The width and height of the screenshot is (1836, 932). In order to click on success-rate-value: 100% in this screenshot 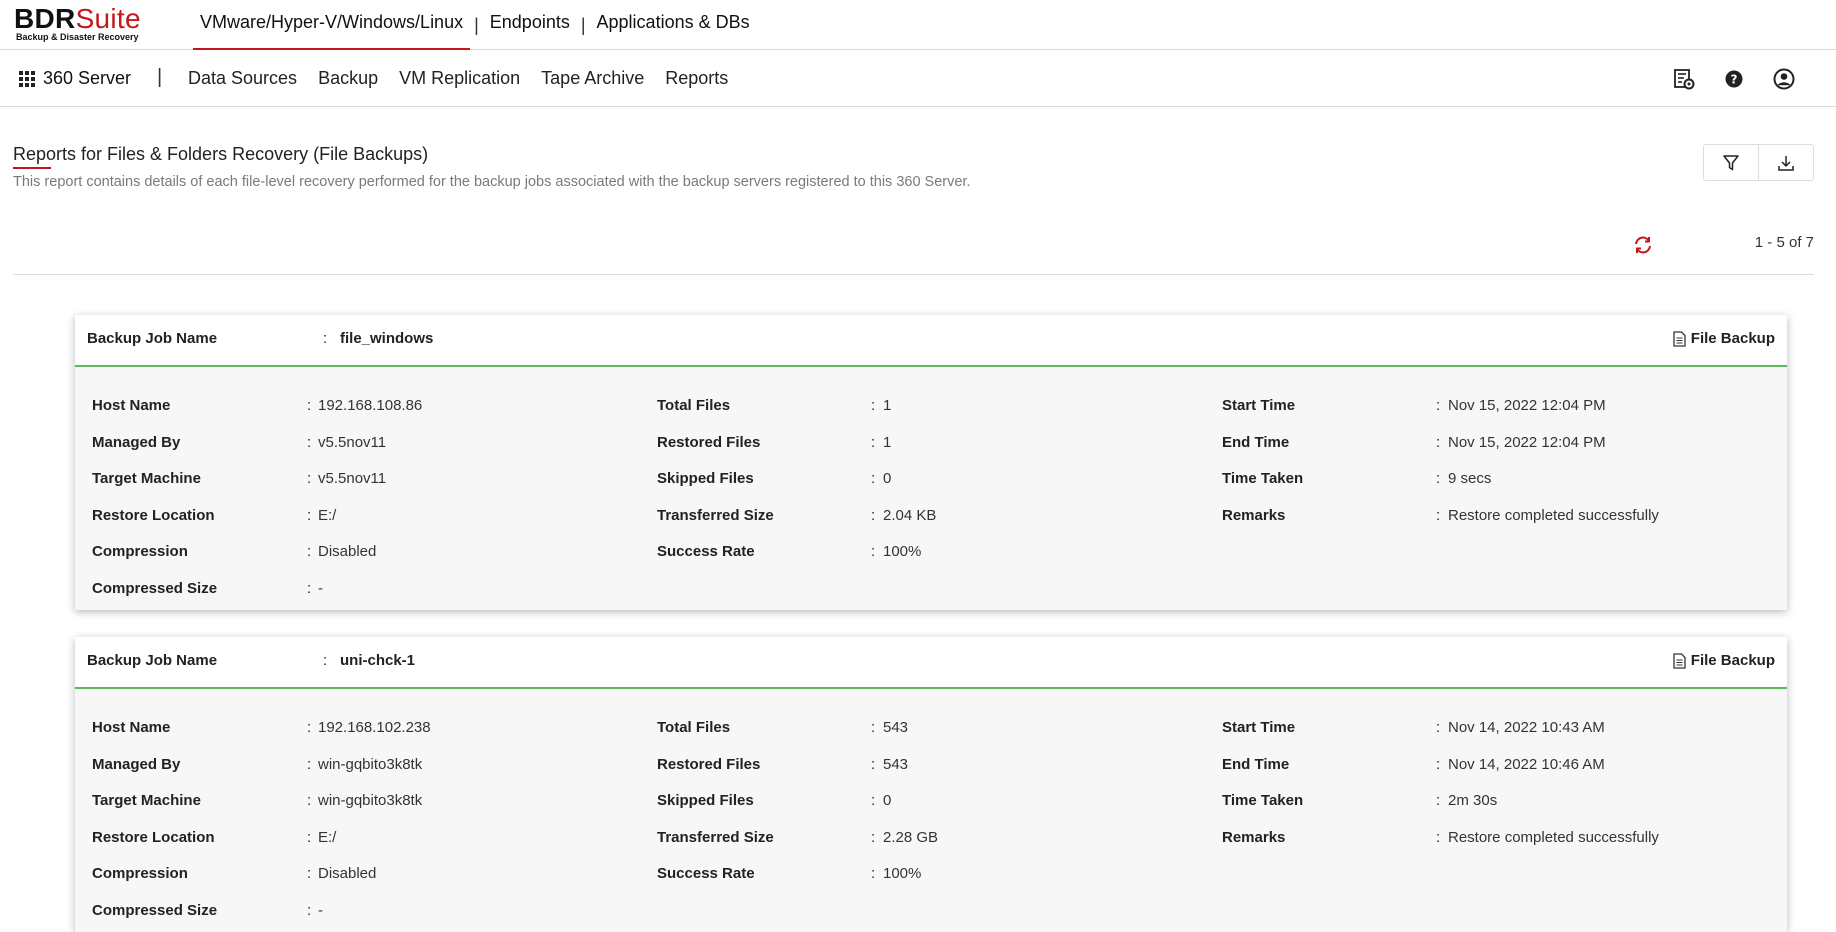, I will do `click(902, 873)`.